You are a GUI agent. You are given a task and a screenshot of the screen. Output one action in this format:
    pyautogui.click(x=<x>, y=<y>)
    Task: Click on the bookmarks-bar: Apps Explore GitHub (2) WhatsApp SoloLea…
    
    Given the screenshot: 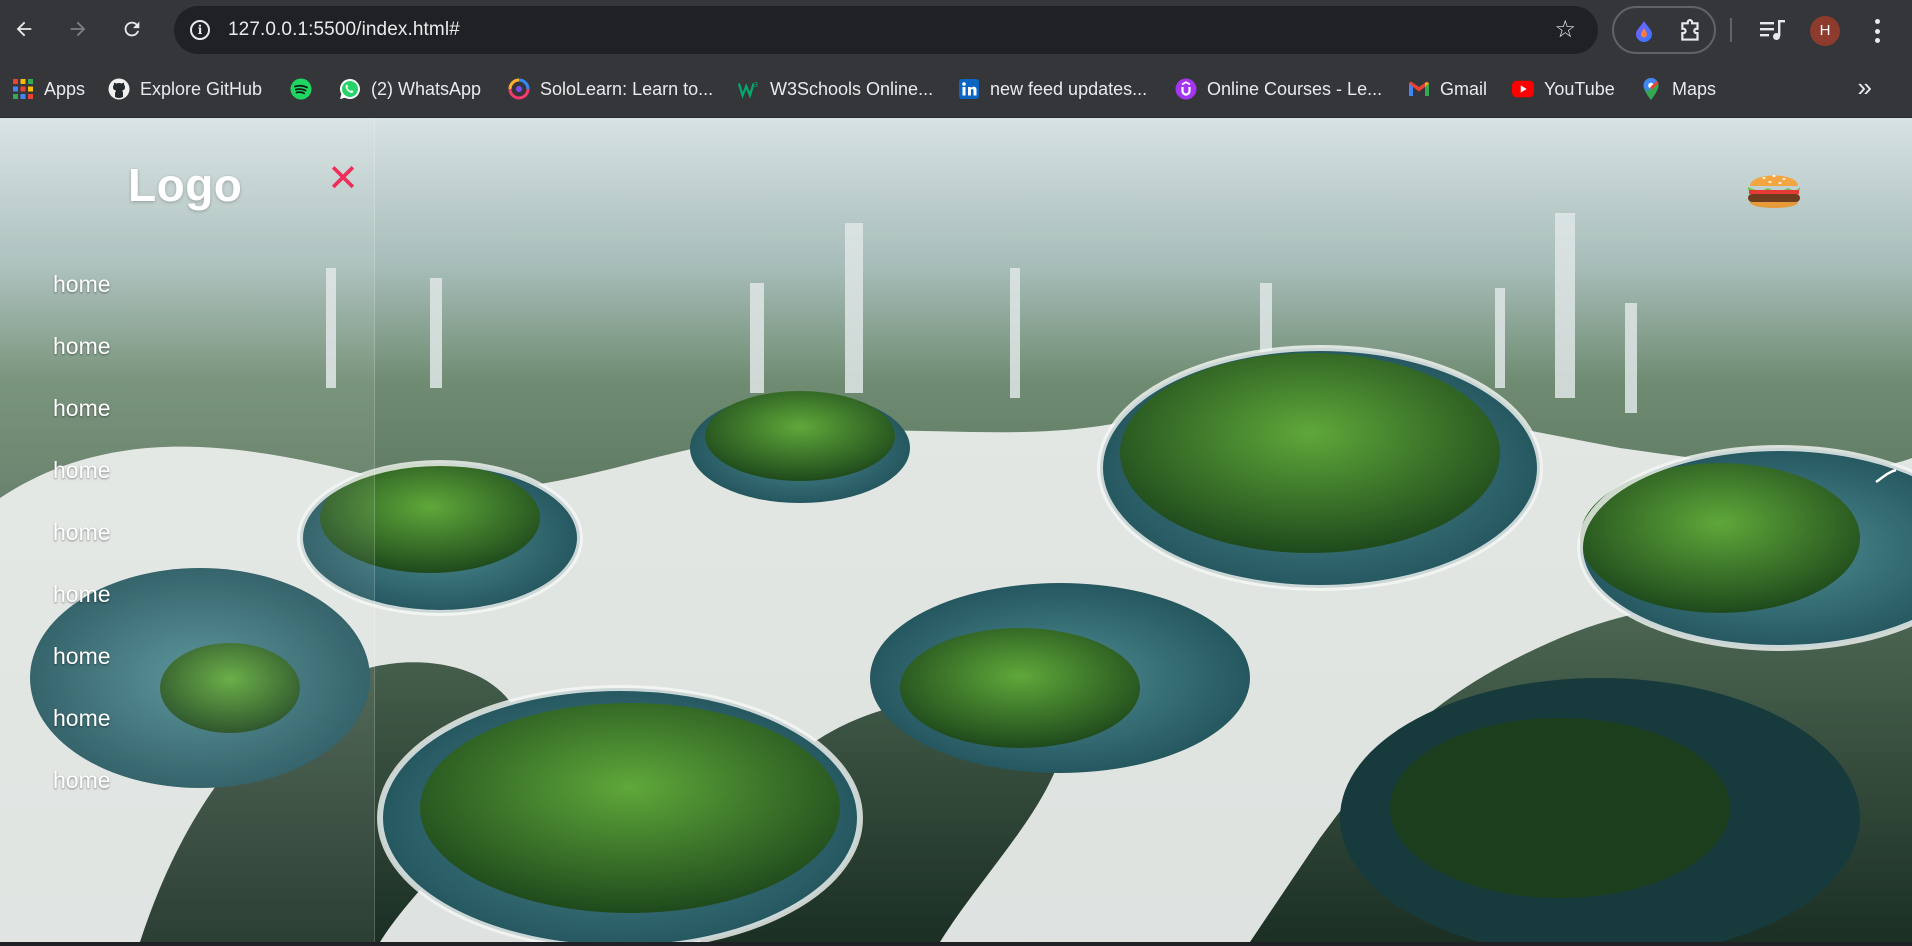 What is the action you would take?
    pyautogui.click(x=956, y=89)
    